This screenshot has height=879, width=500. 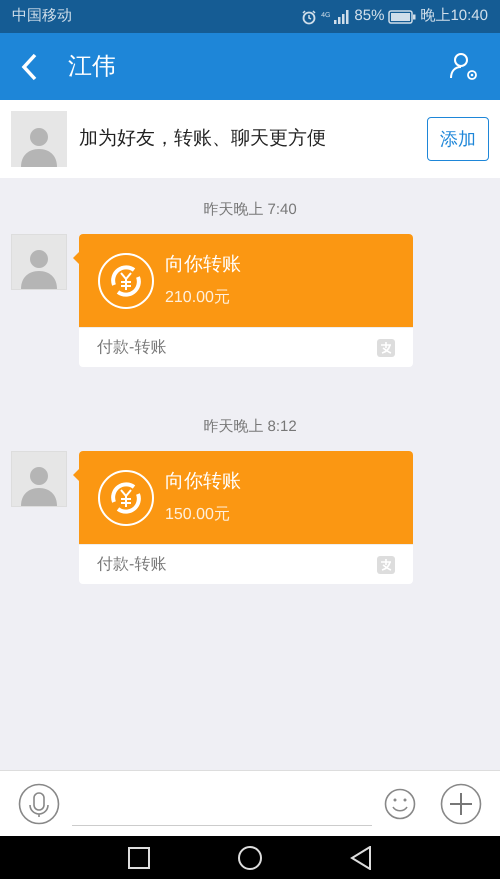 What do you see at coordinates (198, 514) in the screenshot?
I see `transfer-amount: 150.00元` at bounding box center [198, 514].